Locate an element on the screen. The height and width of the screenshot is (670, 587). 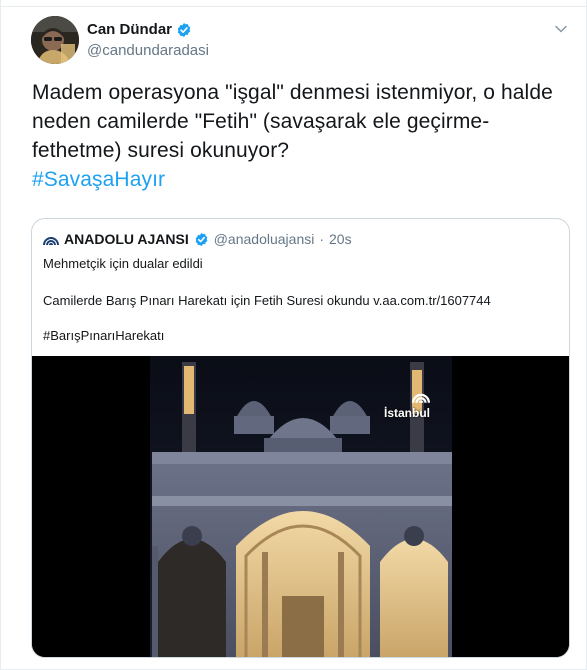
author-handle: @candundaradasi is located at coordinates (148, 50).